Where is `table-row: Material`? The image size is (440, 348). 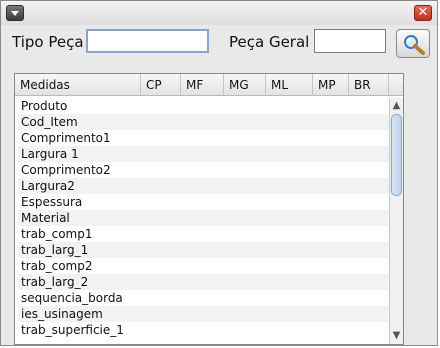
table-row: Material is located at coordinates (203, 218).